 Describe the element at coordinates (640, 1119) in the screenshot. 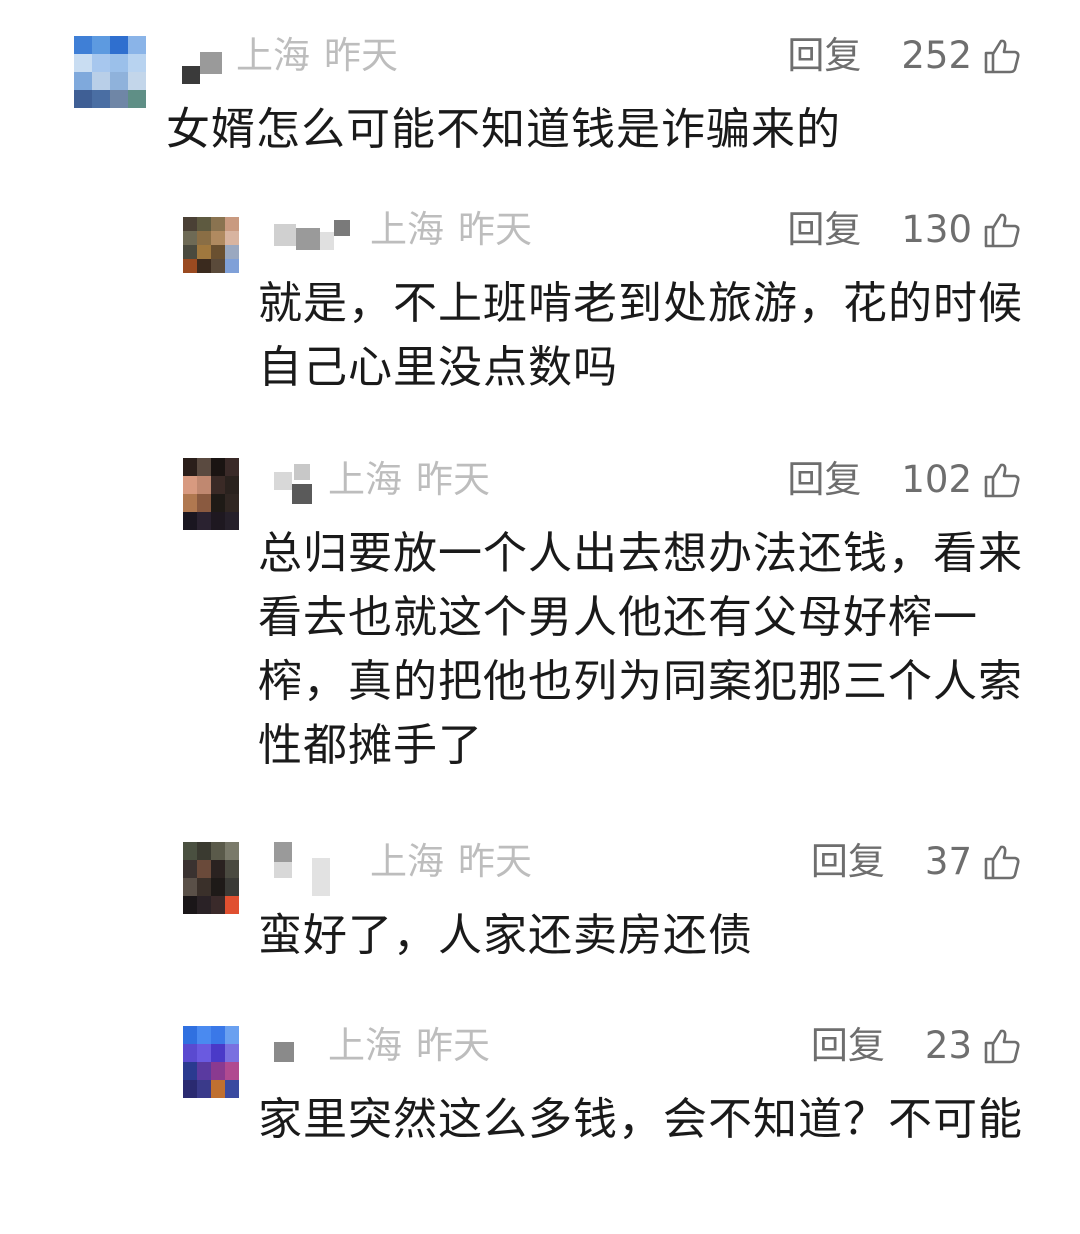

I see `comment-text: 家里突然这么多钱，会不知道？不可能` at that location.